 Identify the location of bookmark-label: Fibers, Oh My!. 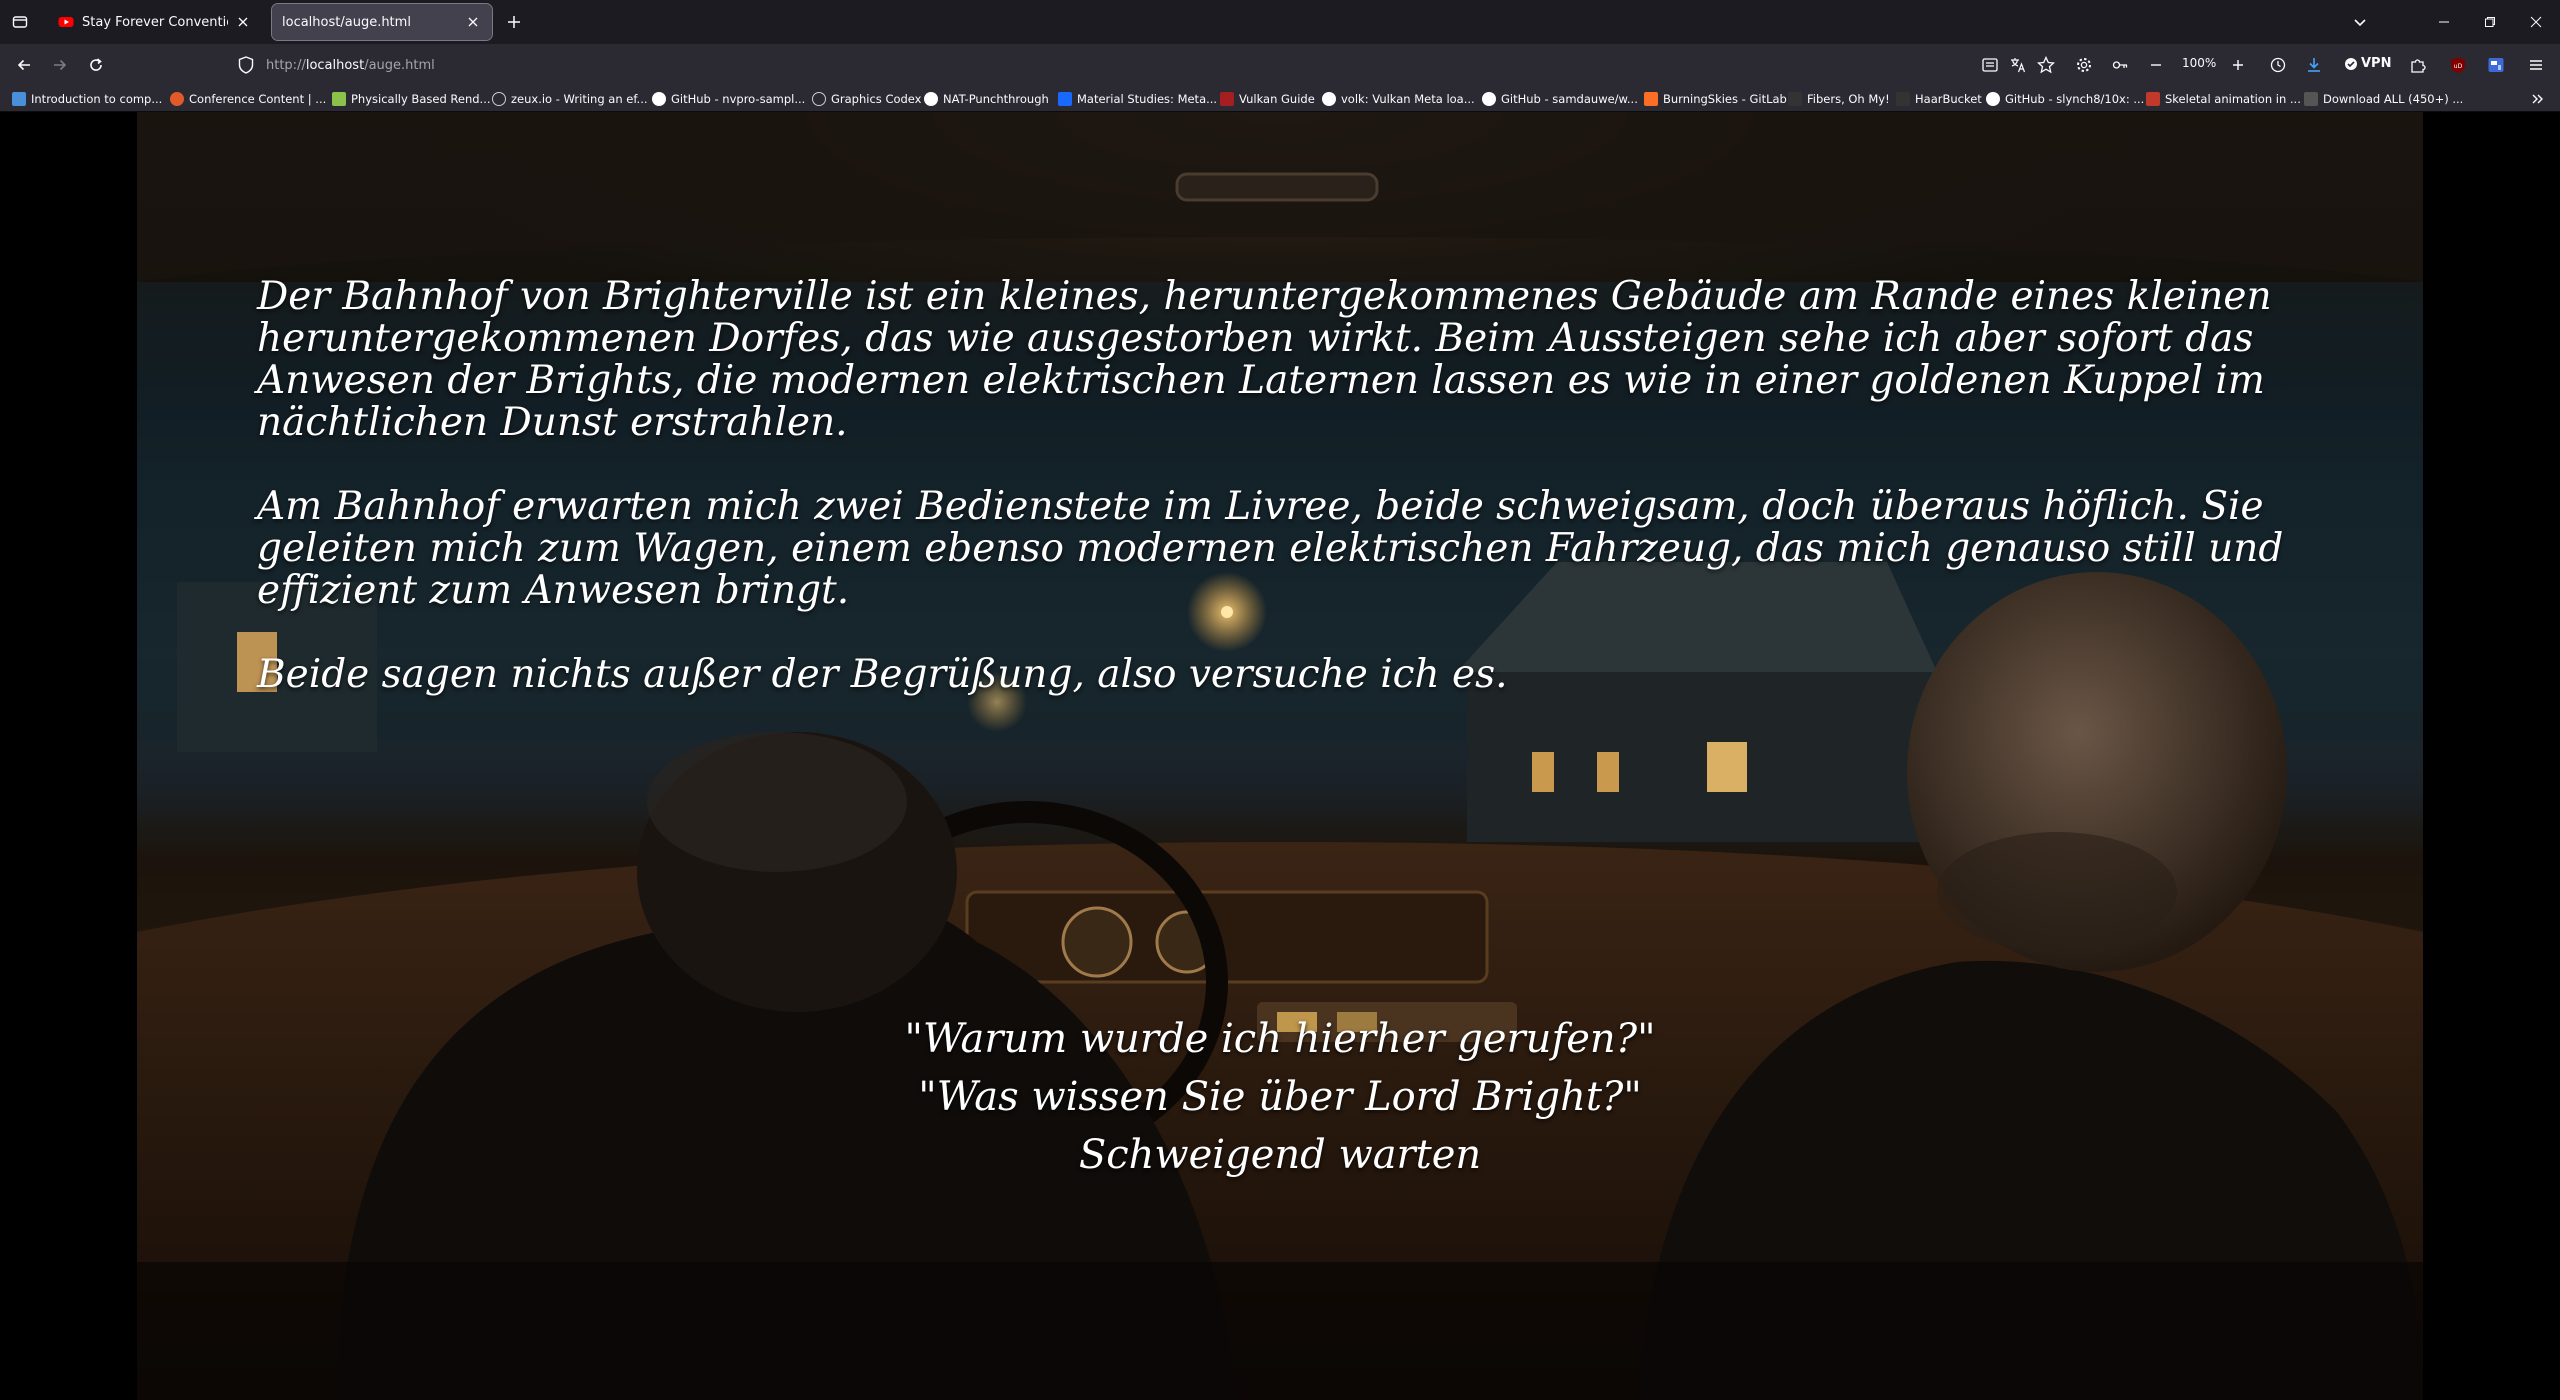
(1848, 99).